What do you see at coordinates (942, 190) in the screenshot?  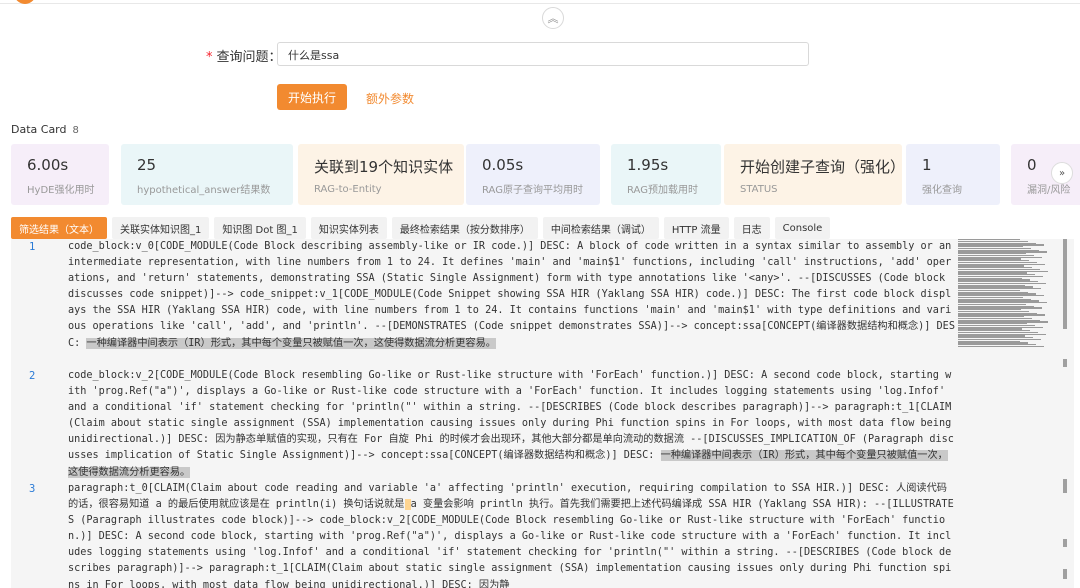 I see `card-label: 强化查询` at bounding box center [942, 190].